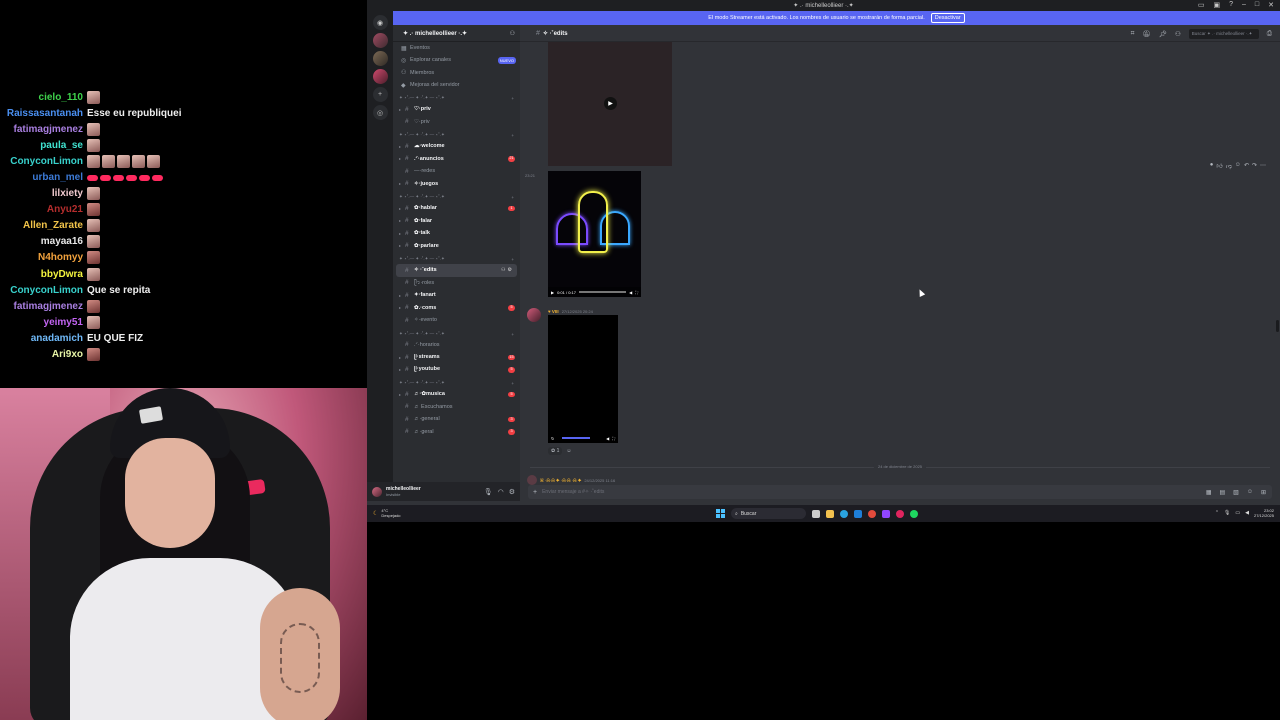 The image size is (1280, 720). What do you see at coordinates (1212, 166) in the screenshot?
I see `reaction-icon: ●` at bounding box center [1212, 166].